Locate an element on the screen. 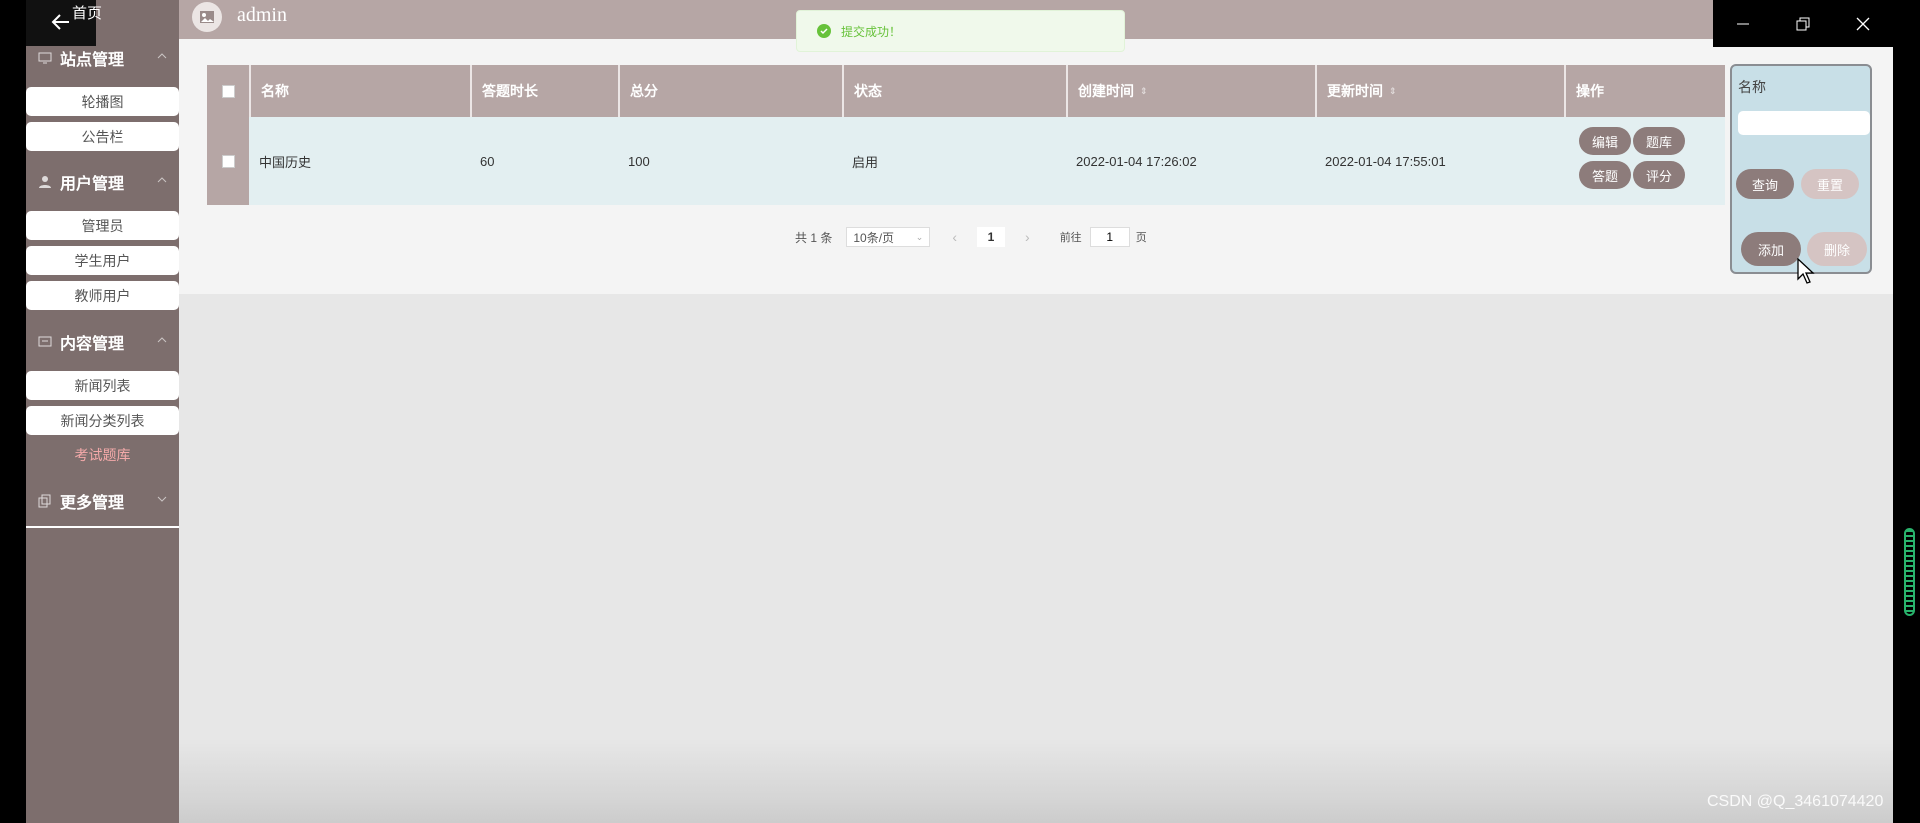  page-size-select: 10条/页 ⌄ is located at coordinates (888, 237).